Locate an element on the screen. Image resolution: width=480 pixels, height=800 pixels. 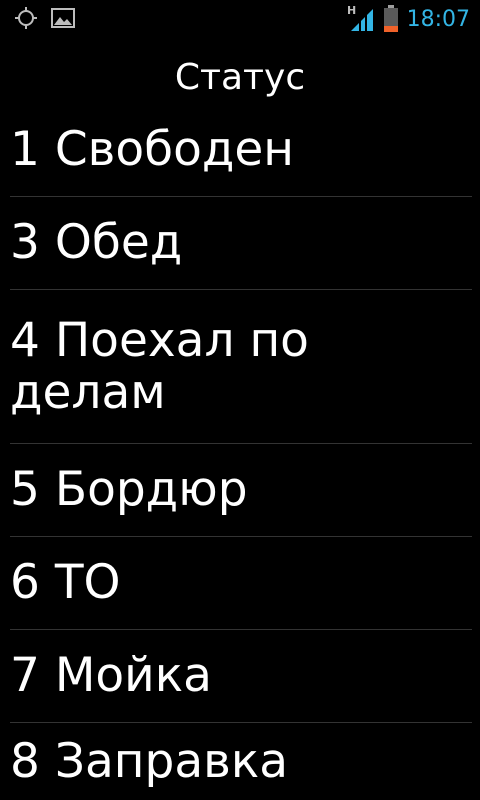
list-item-1-free: 1 Свободен is located at coordinates (240, 150).